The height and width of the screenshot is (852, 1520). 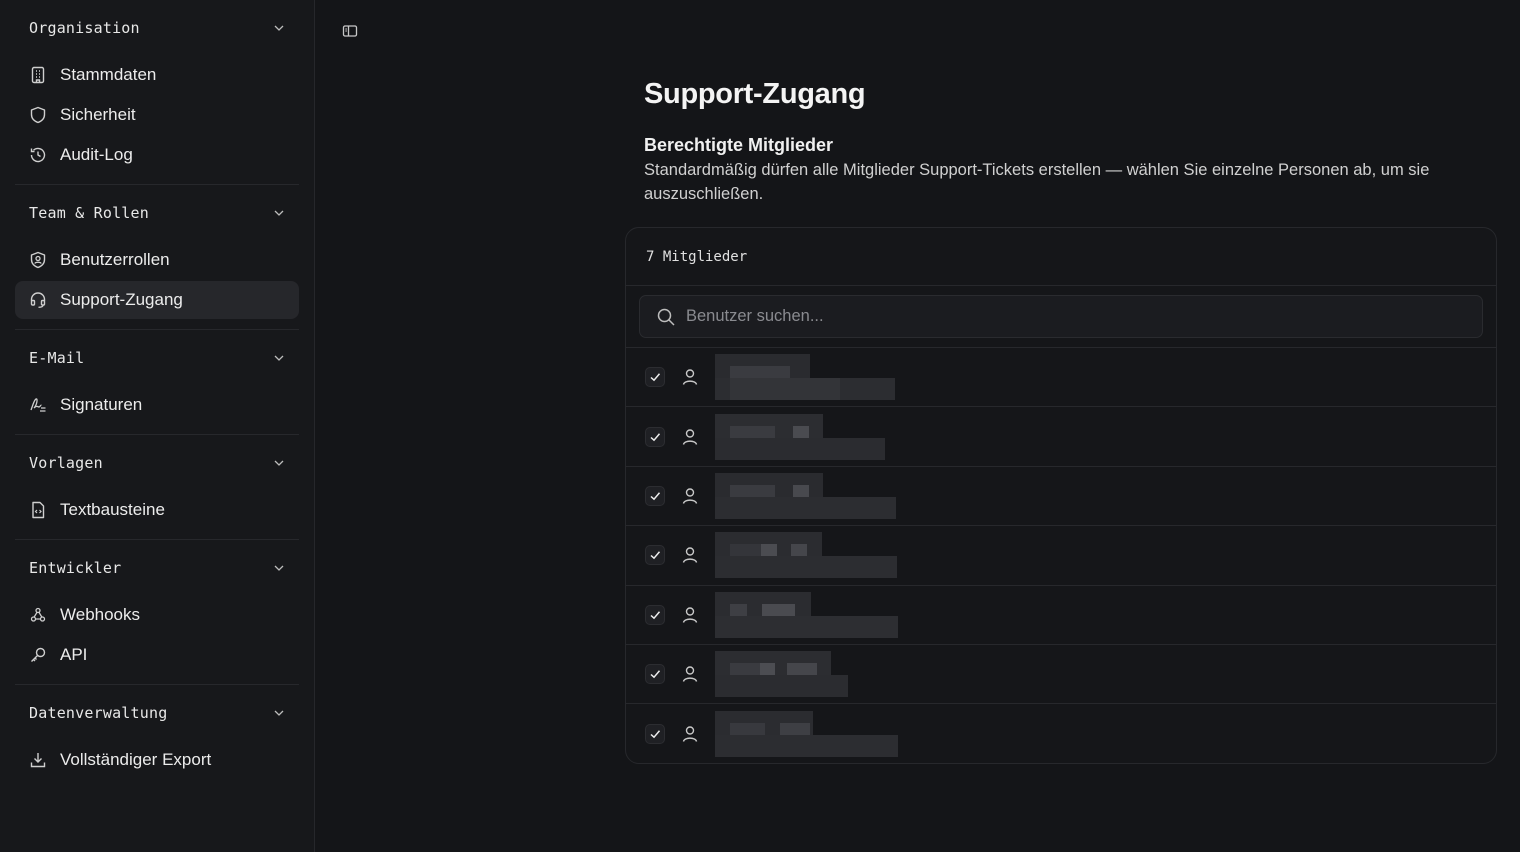 I want to click on headset-icon, so click(x=38, y=300).